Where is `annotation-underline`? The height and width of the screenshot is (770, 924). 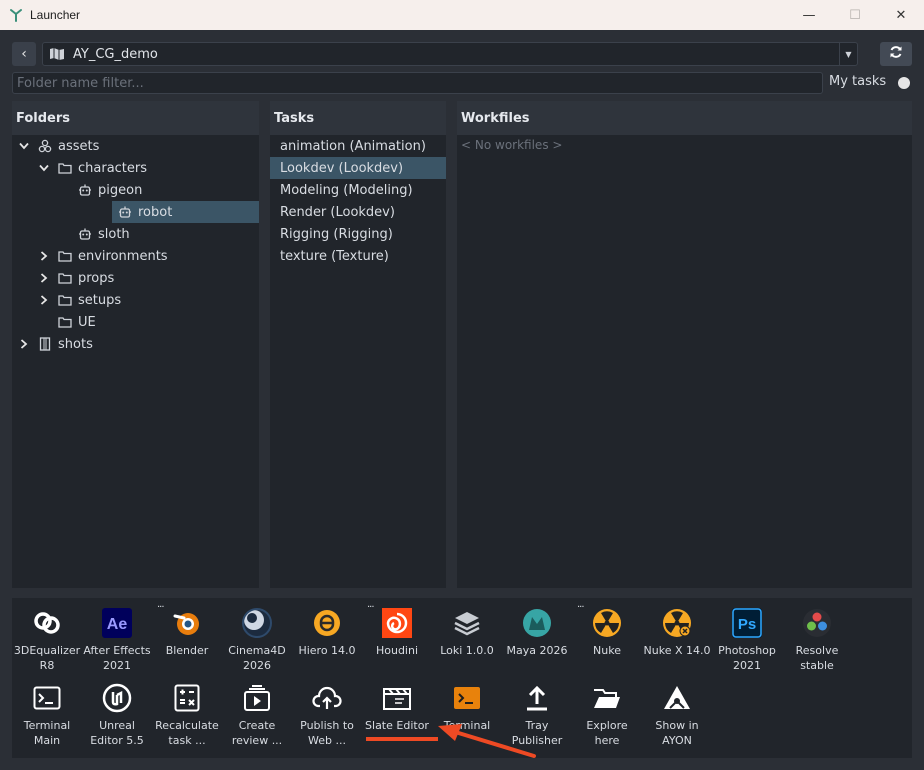
annotation-underline is located at coordinates (402, 739).